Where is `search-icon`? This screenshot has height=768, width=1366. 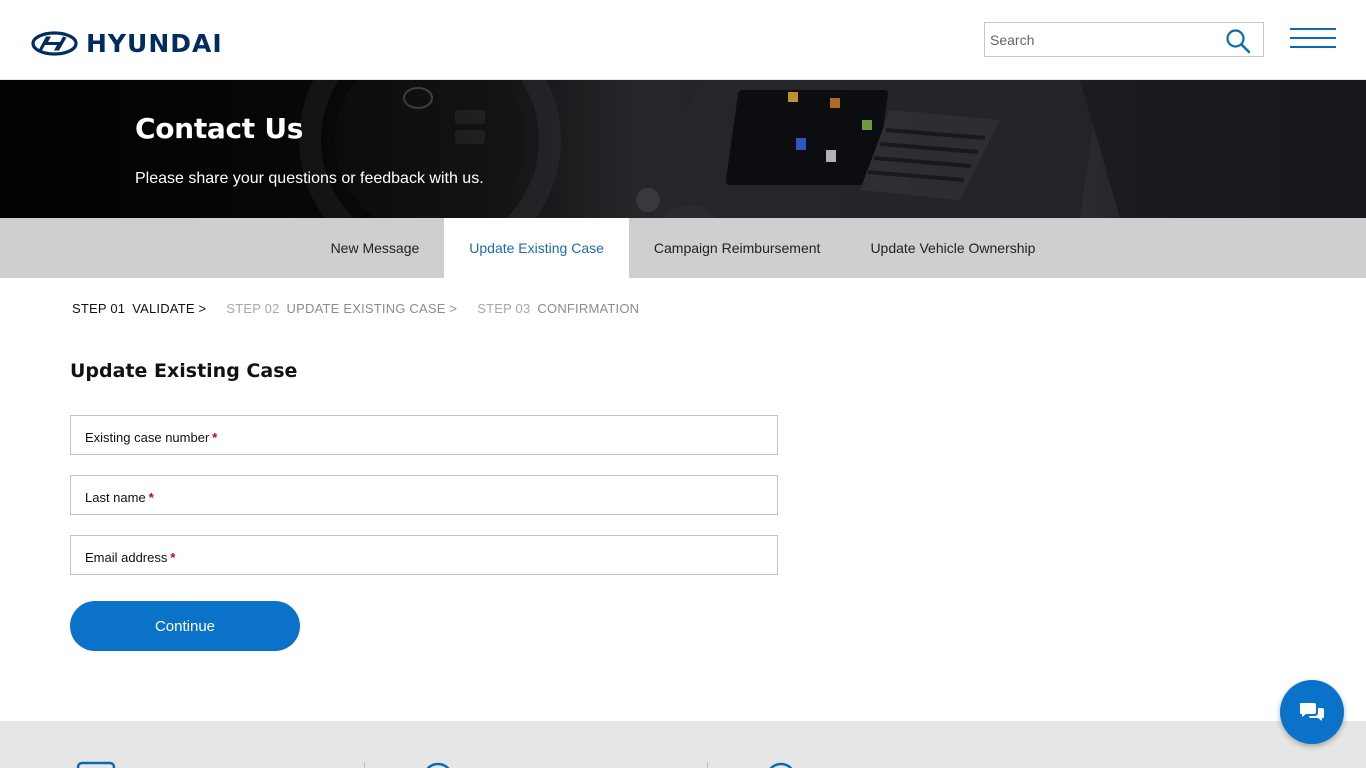
search-icon is located at coordinates (1238, 41).